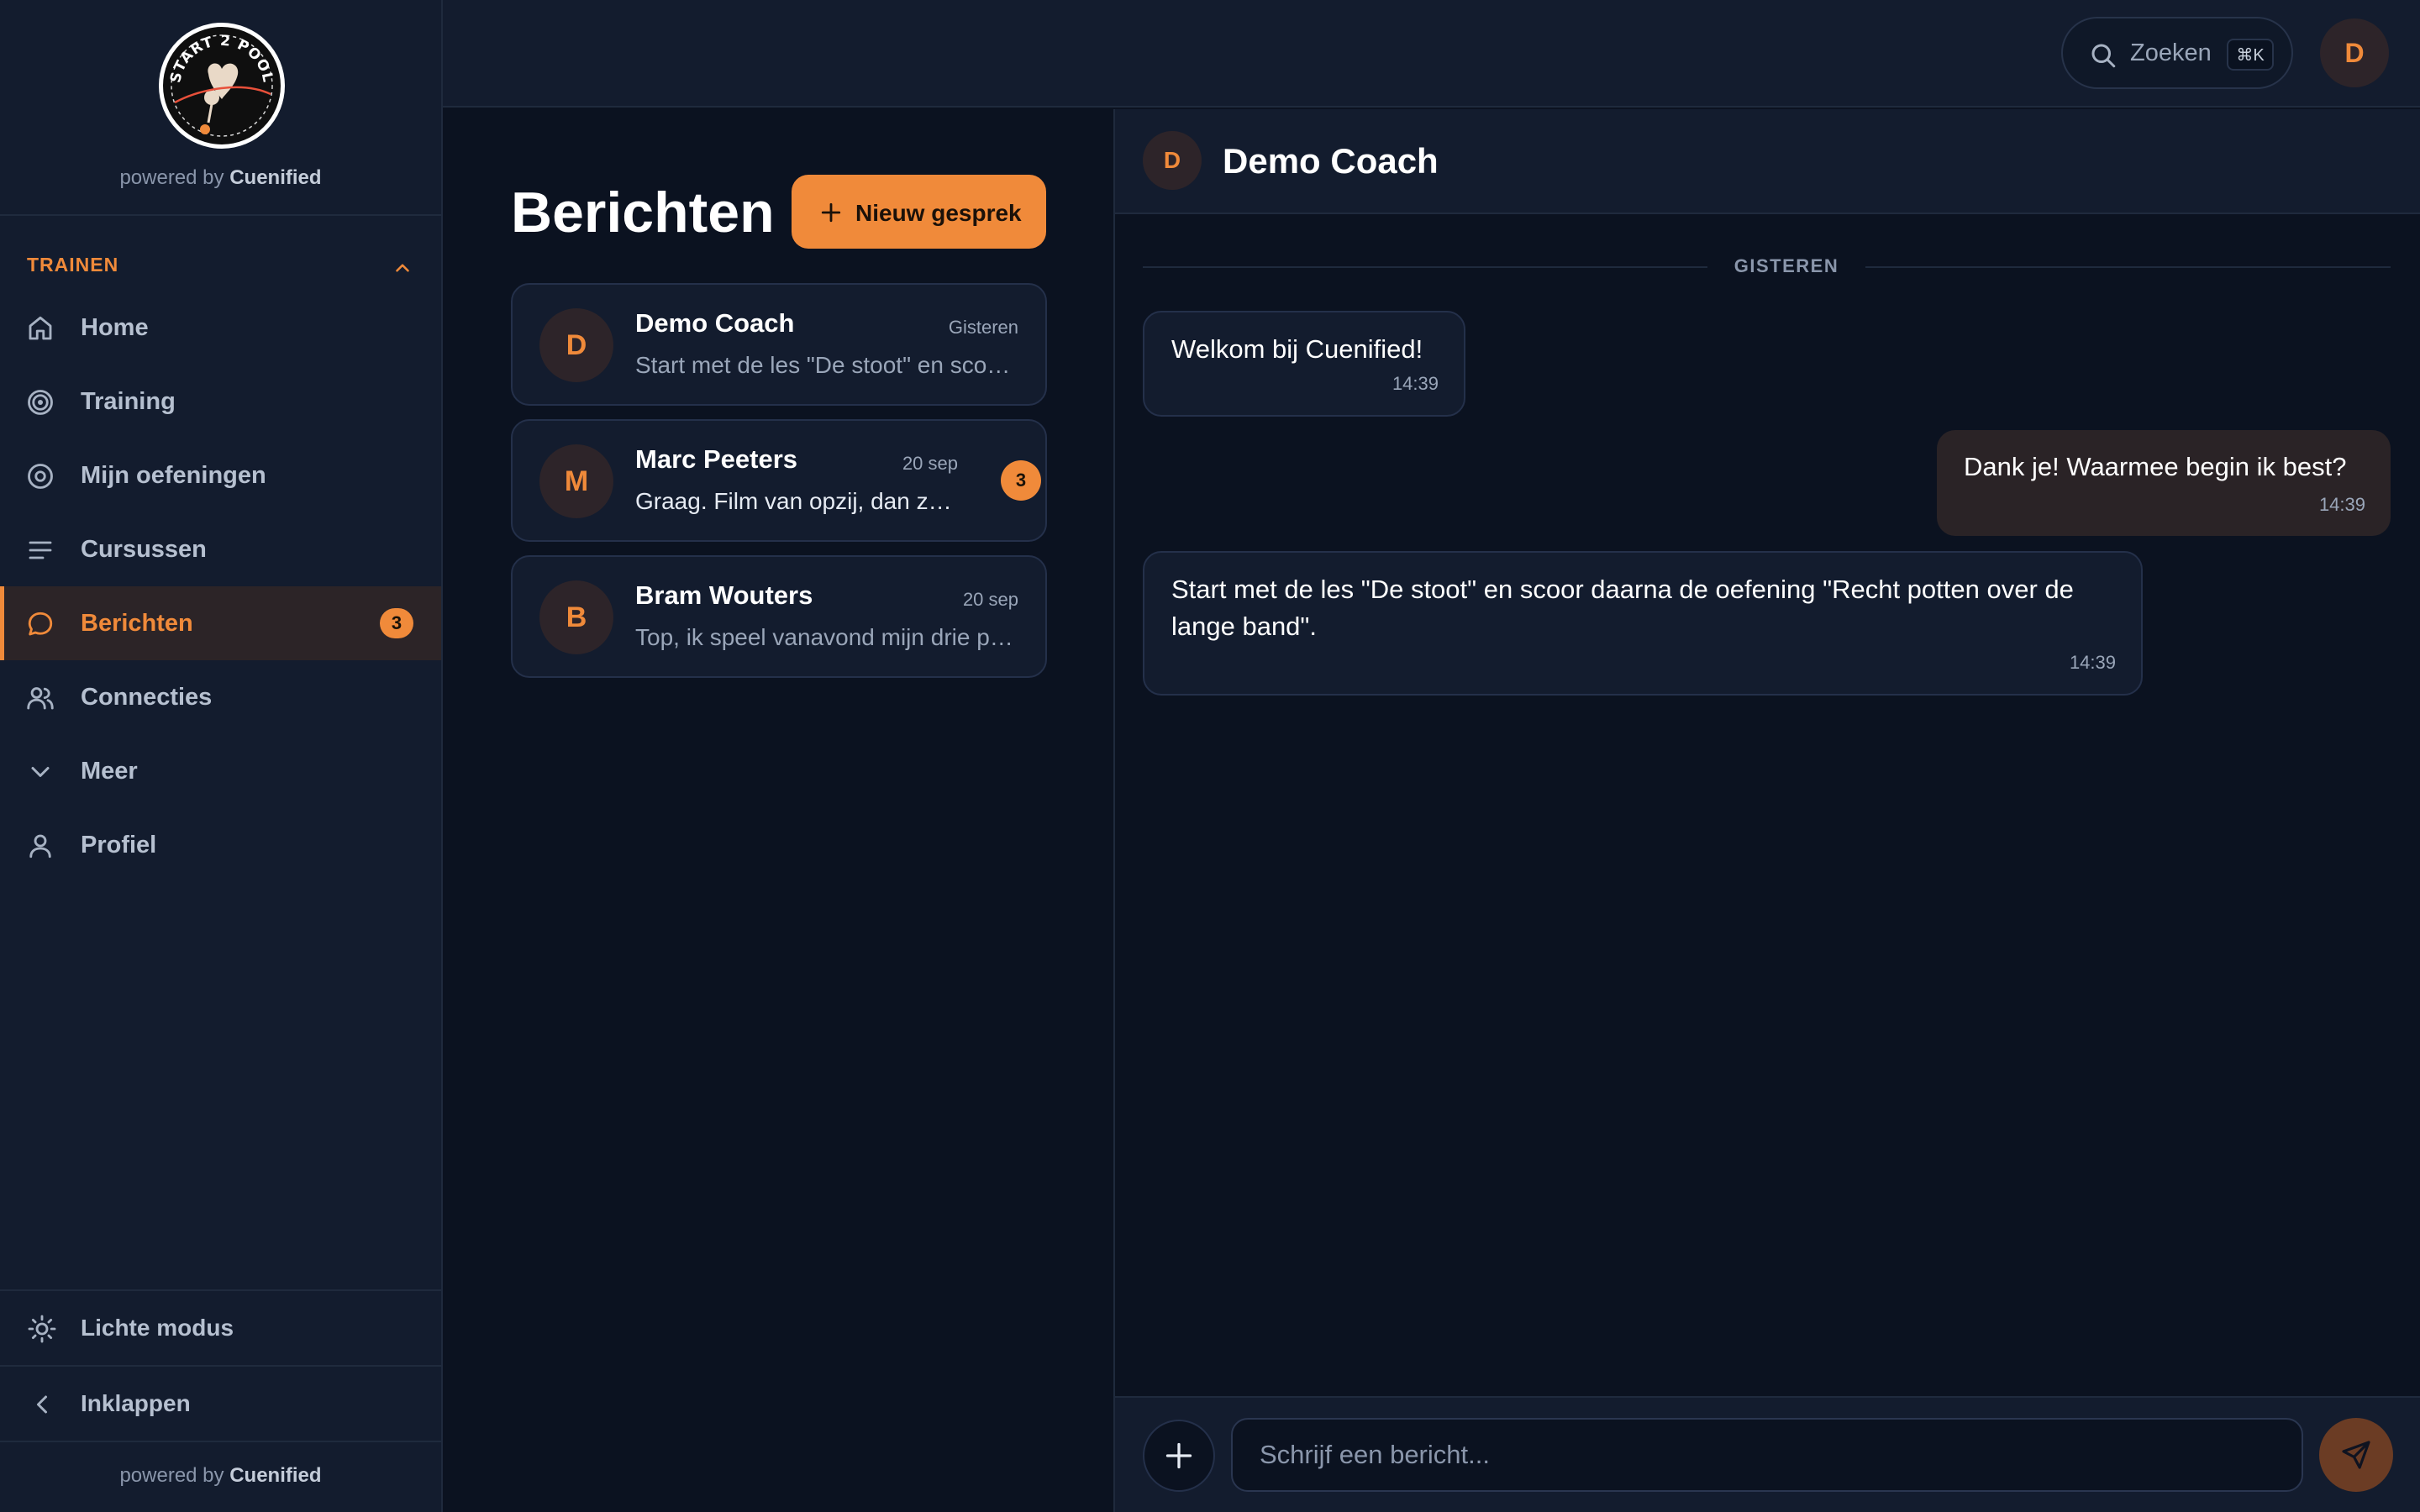  I want to click on sidebar-item-label: Training, so click(128, 401).